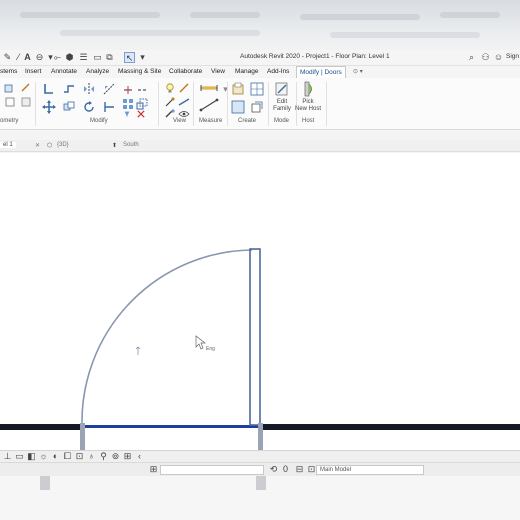 The image size is (520, 520). What do you see at coordinates (39, 57) in the screenshot?
I see `section-icon: ⊖` at bounding box center [39, 57].